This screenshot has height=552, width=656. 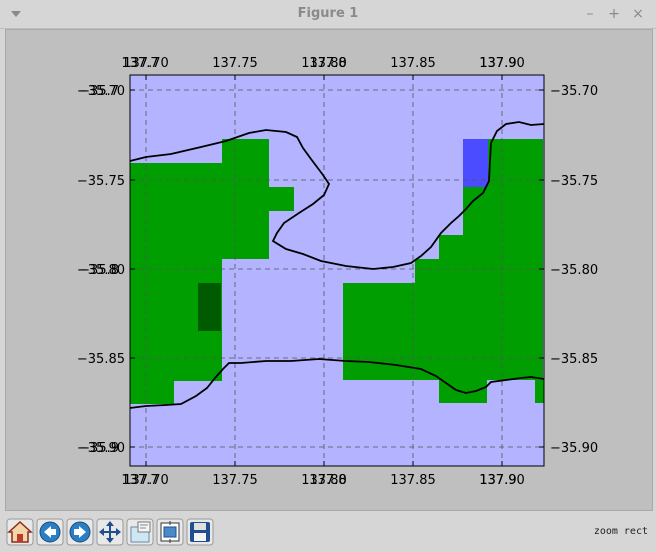 What do you see at coordinates (327, 480) in the screenshot?
I see `x-tick-label-bottom-overlap: 137.8` at bounding box center [327, 480].